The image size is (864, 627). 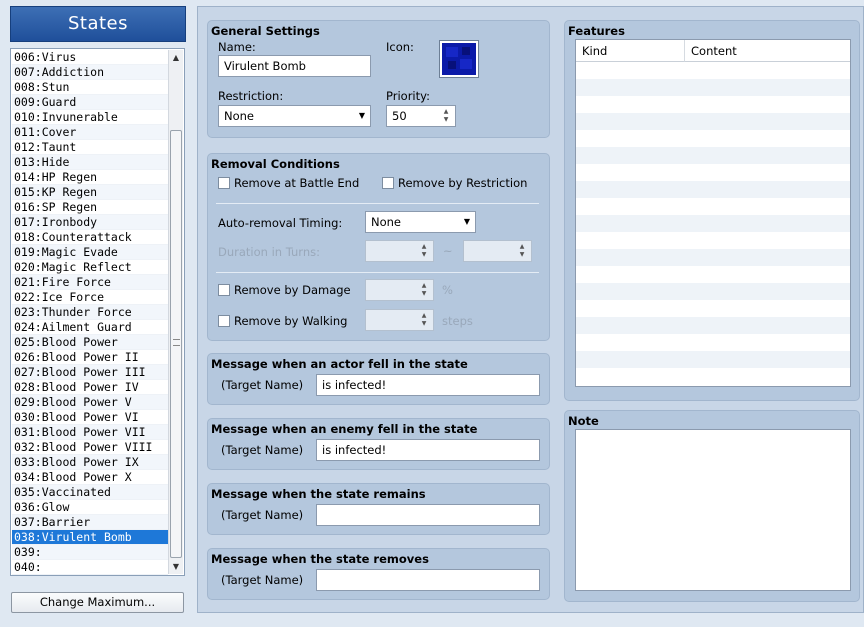 I want to click on list-item: 034:Blood Power X, so click(x=90, y=477).